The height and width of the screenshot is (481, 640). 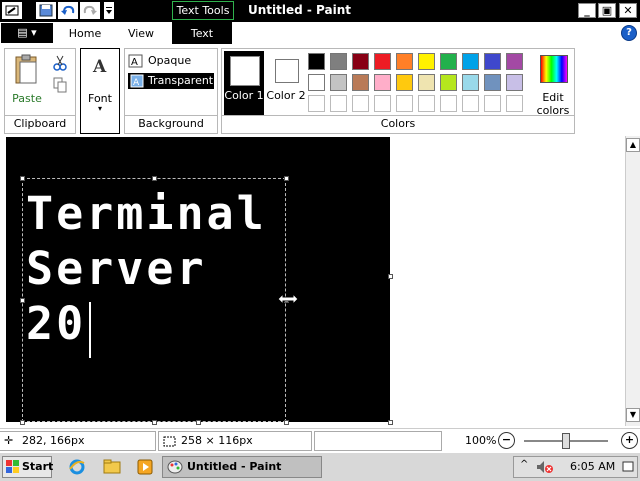 What do you see at coordinates (553, 104) in the screenshot?
I see `edit-colors-label: Edit colors` at bounding box center [553, 104].